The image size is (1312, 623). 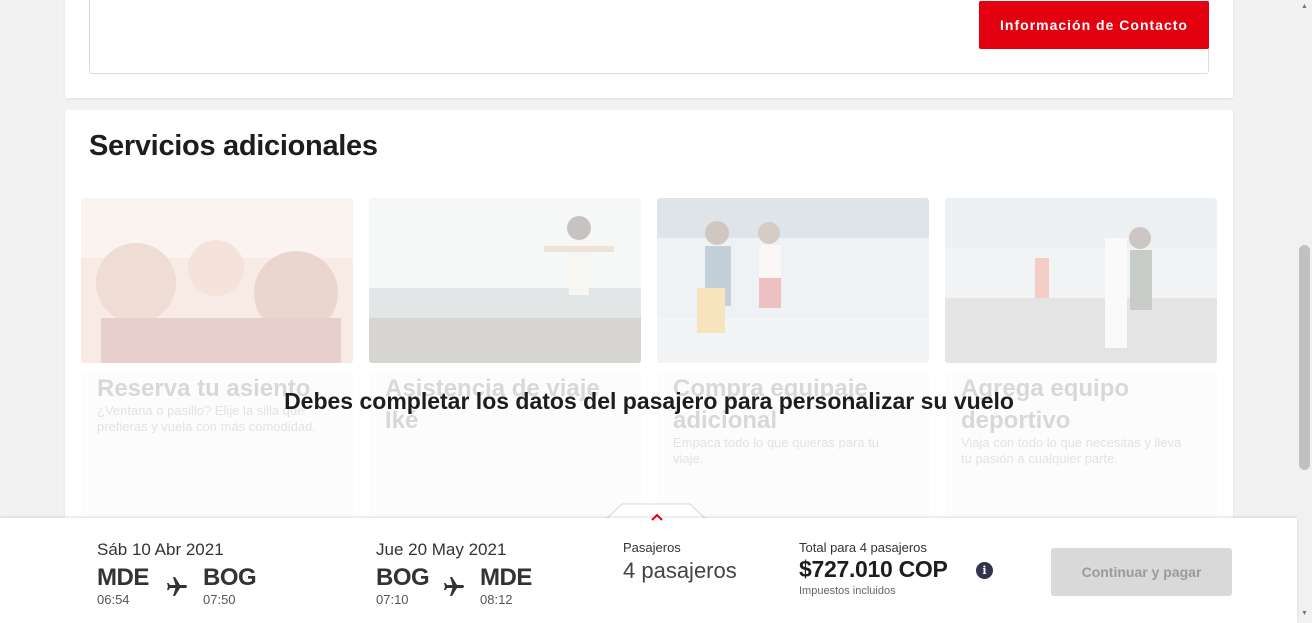 I want to click on sports-image, so click(x=1081, y=280).